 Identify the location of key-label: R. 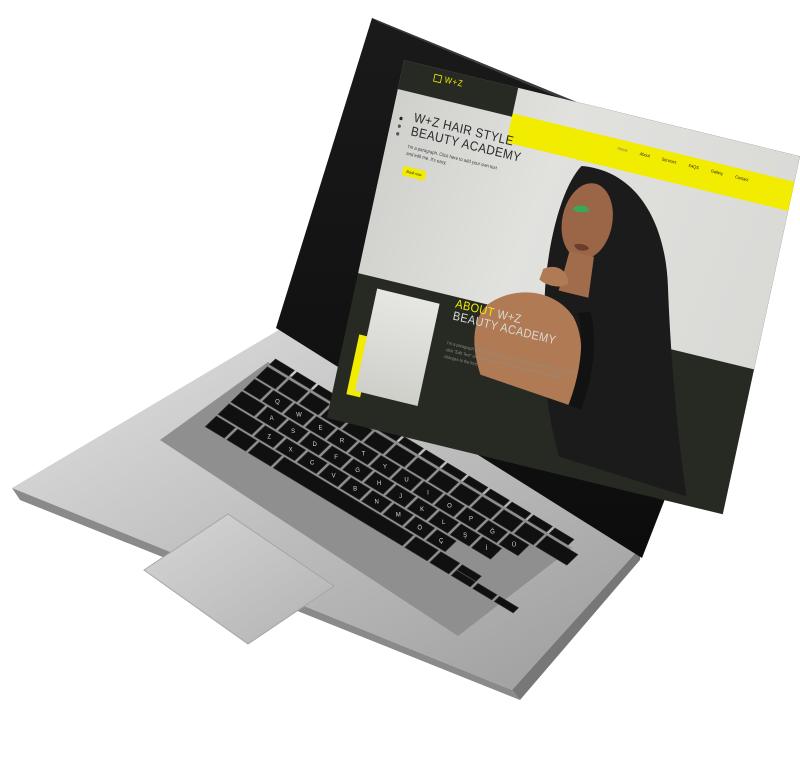
(342, 442).